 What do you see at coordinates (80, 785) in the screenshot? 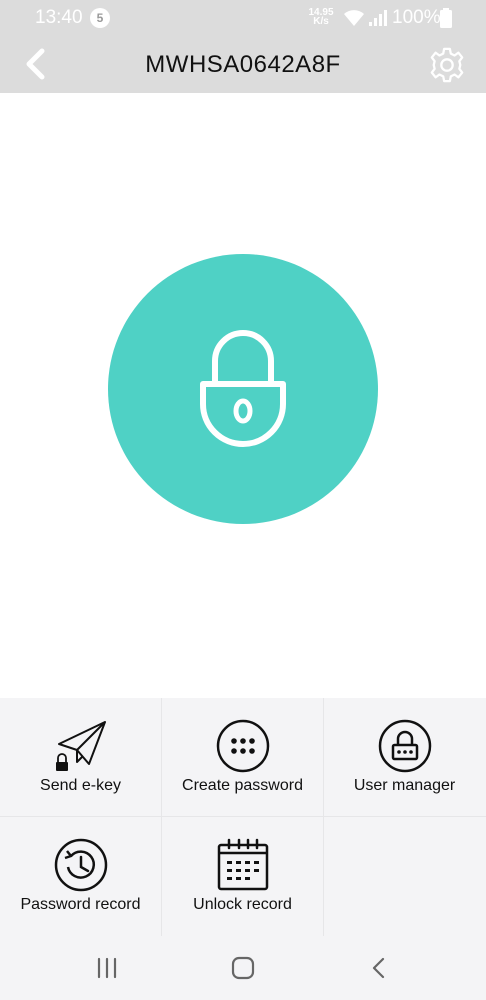
I see `send-ekey-label: Send e-key` at bounding box center [80, 785].